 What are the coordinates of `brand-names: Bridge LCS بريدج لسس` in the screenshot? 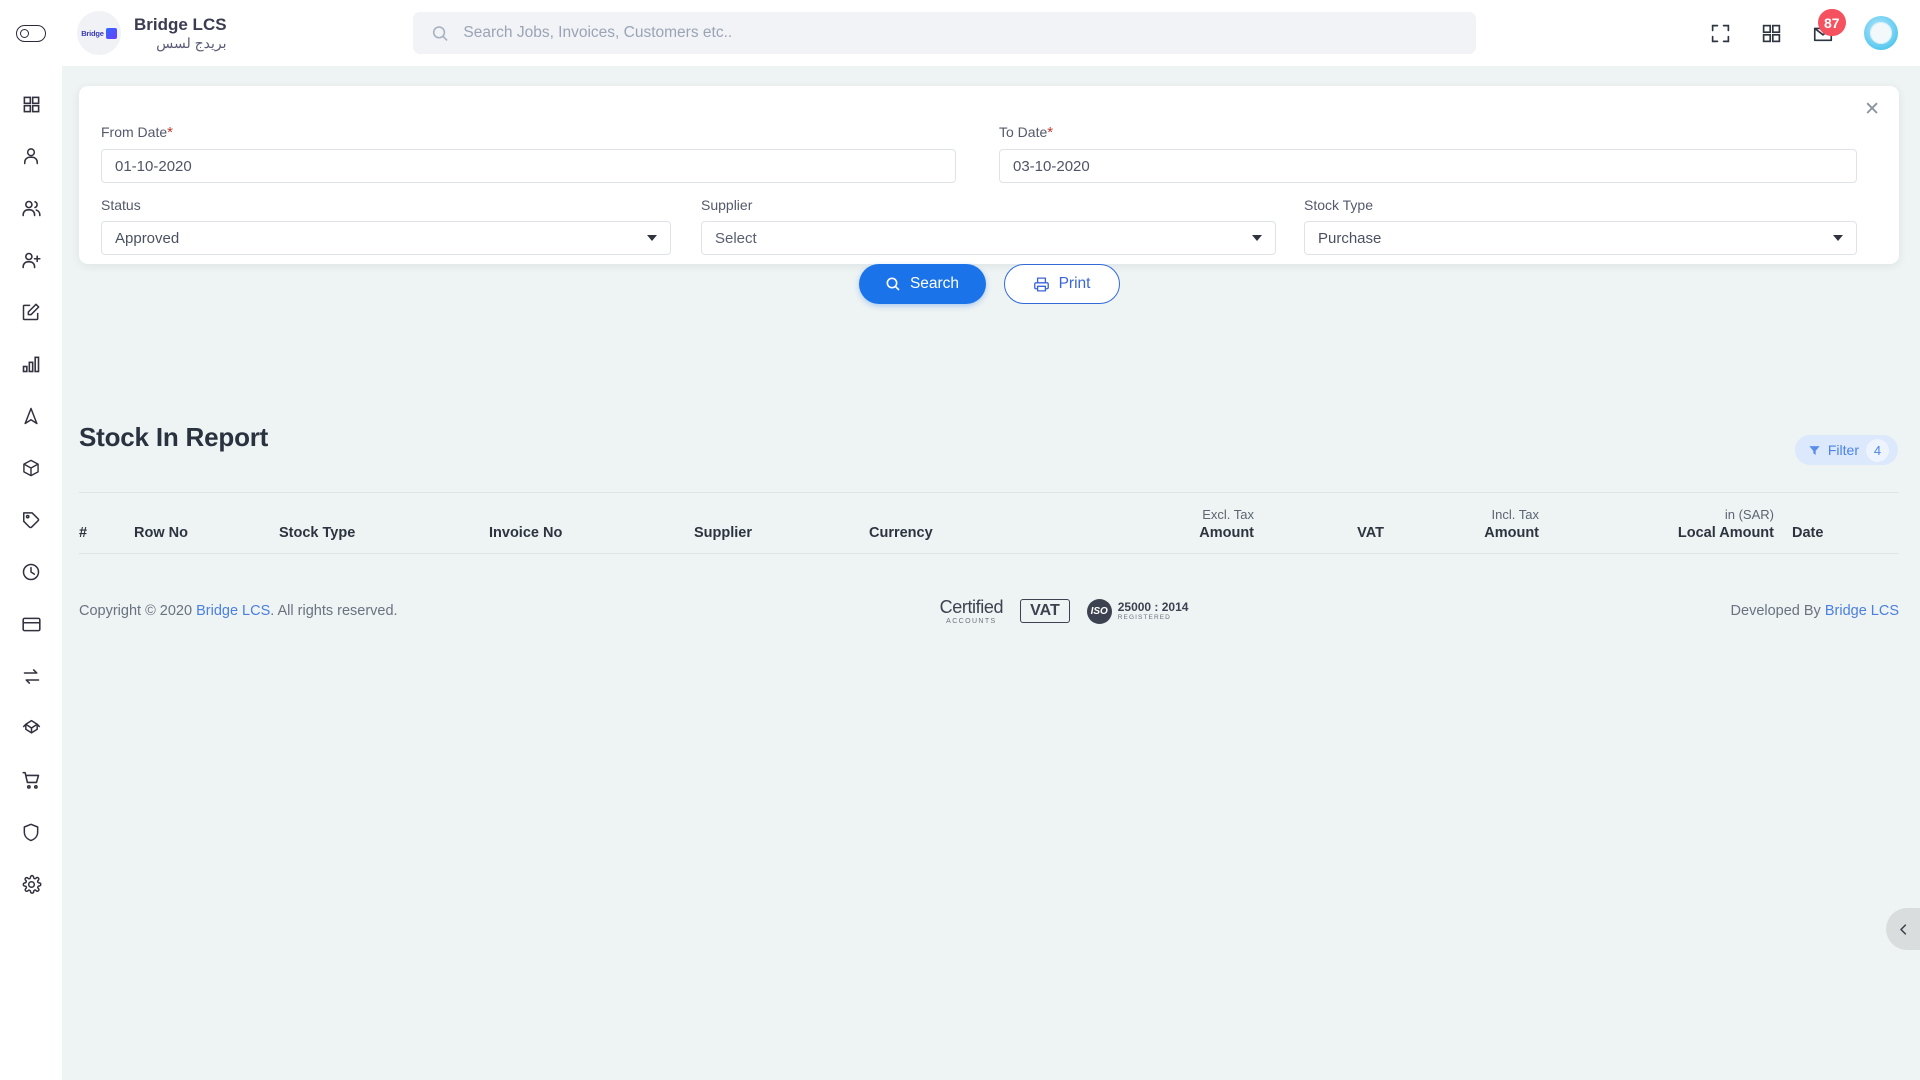 It's located at (180, 33).